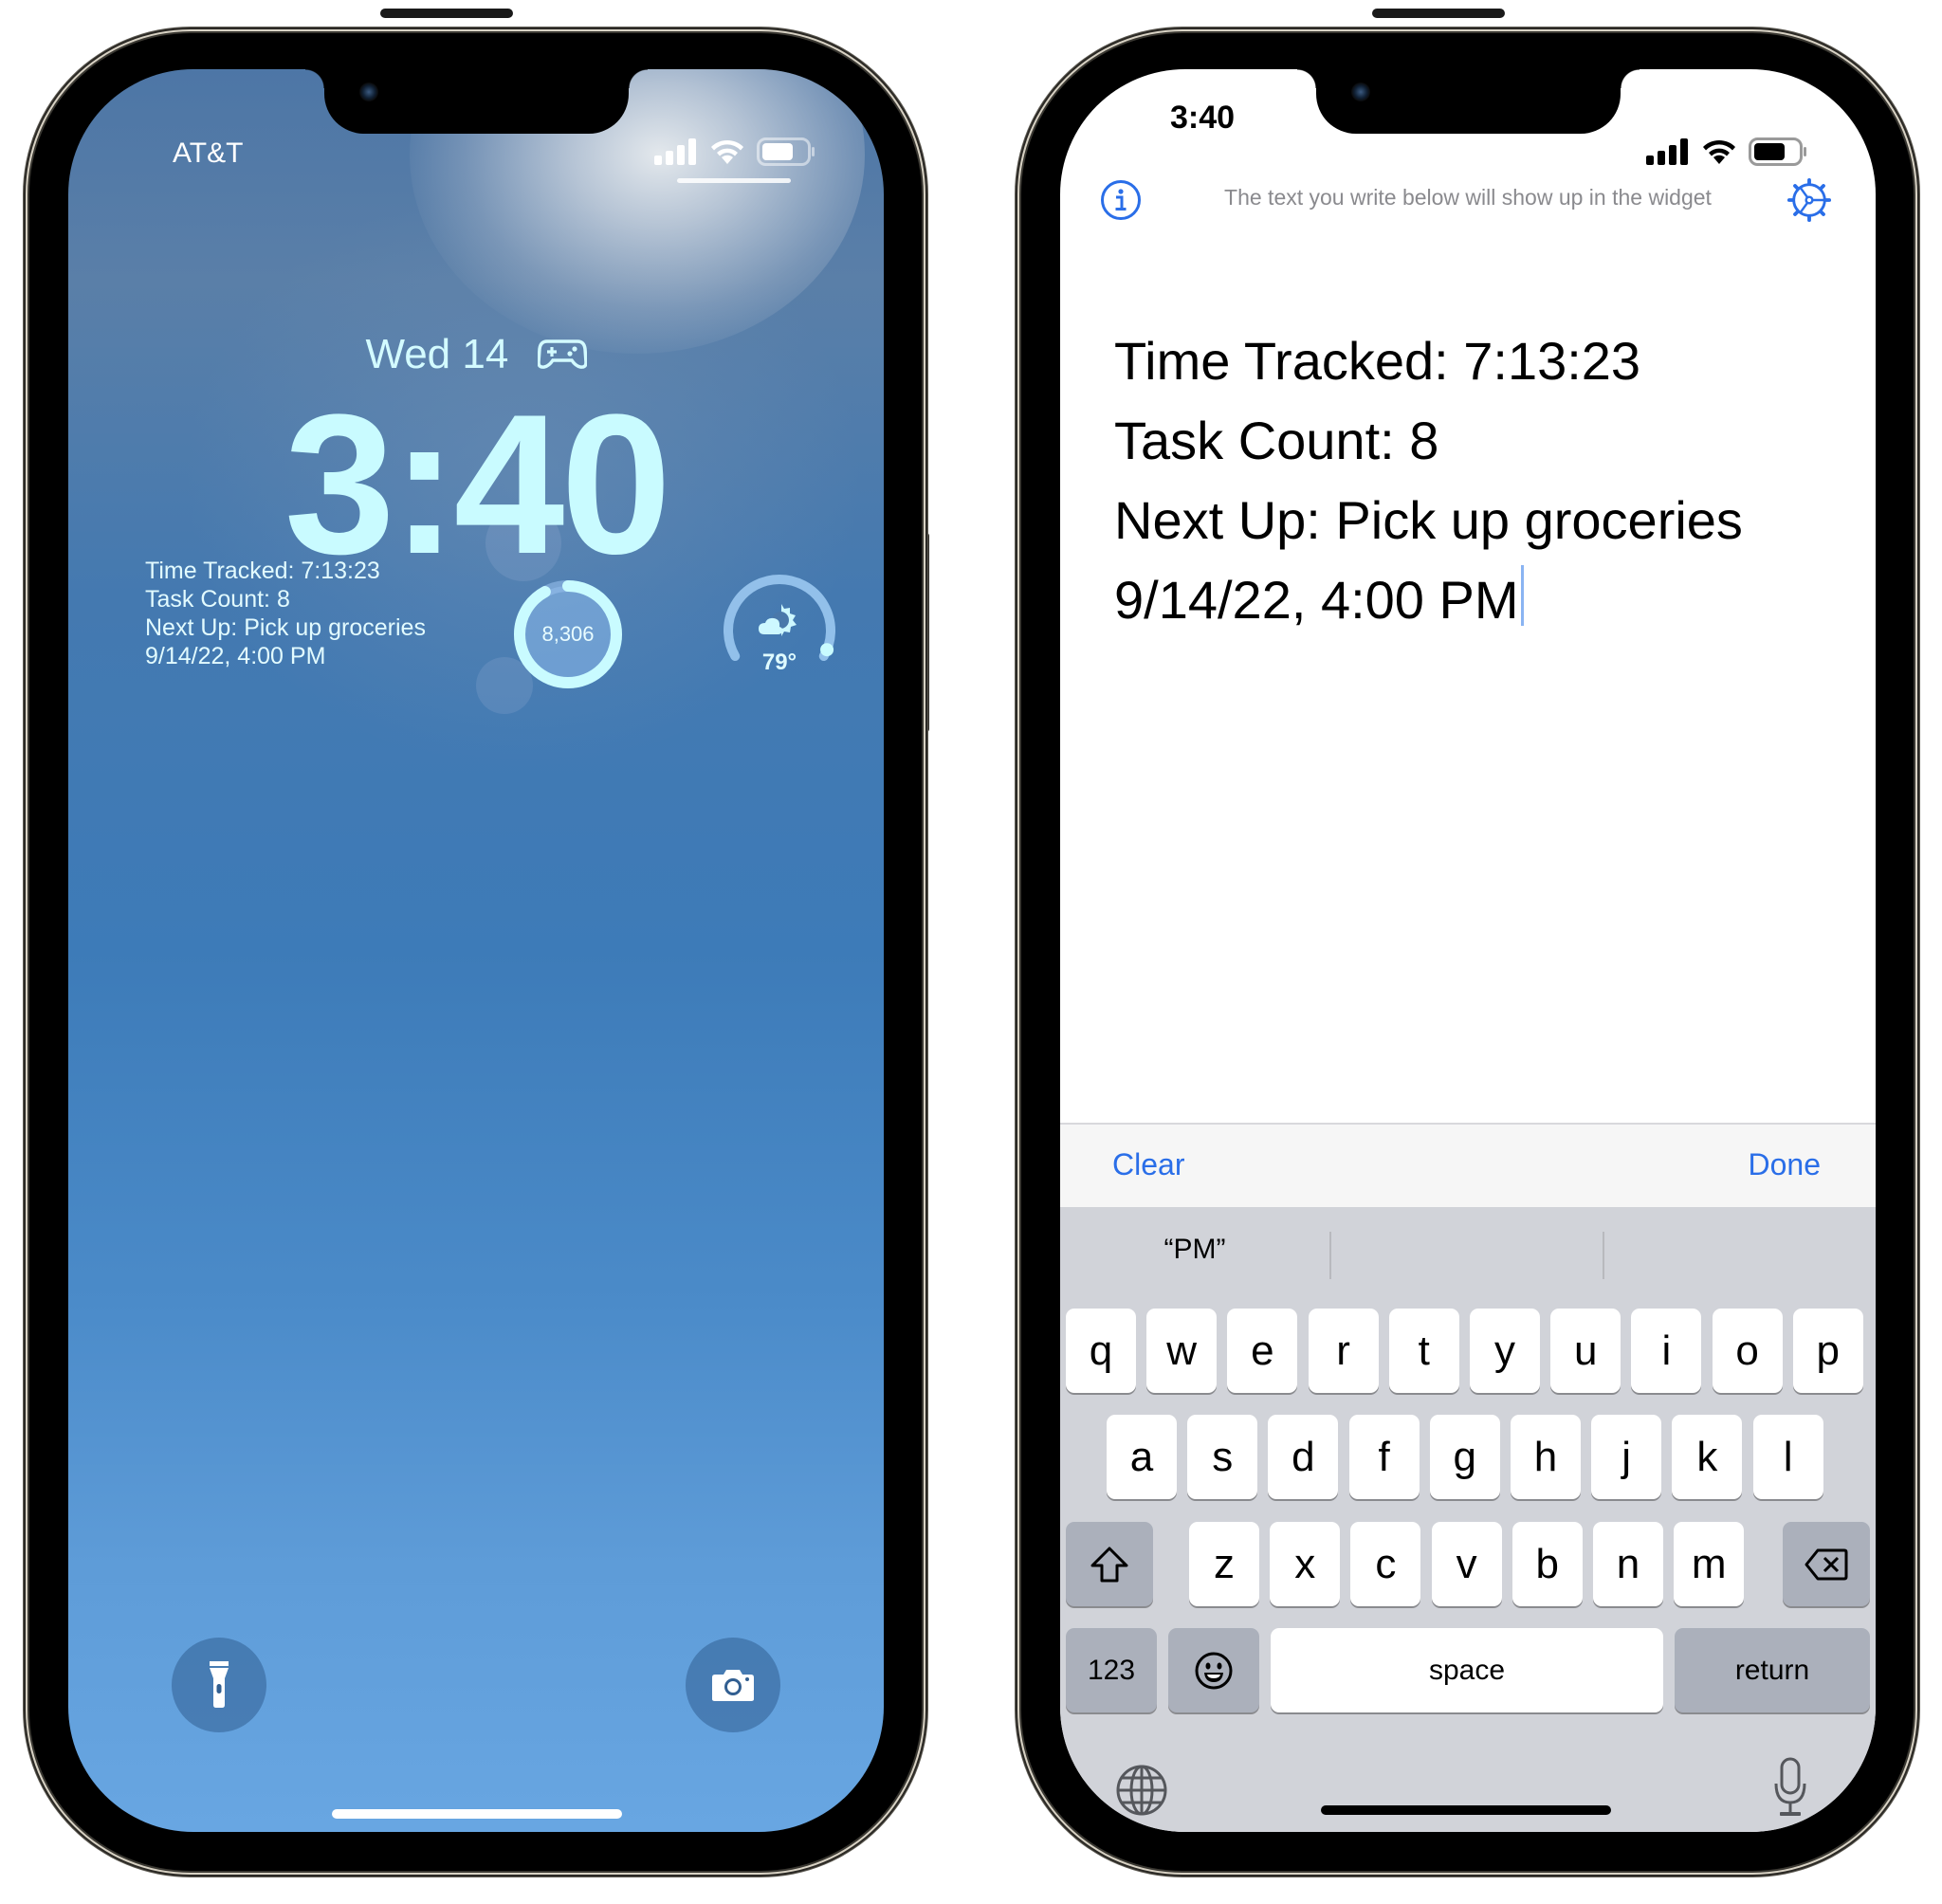  What do you see at coordinates (1787, 1457) in the screenshot?
I see `key-l: l` at bounding box center [1787, 1457].